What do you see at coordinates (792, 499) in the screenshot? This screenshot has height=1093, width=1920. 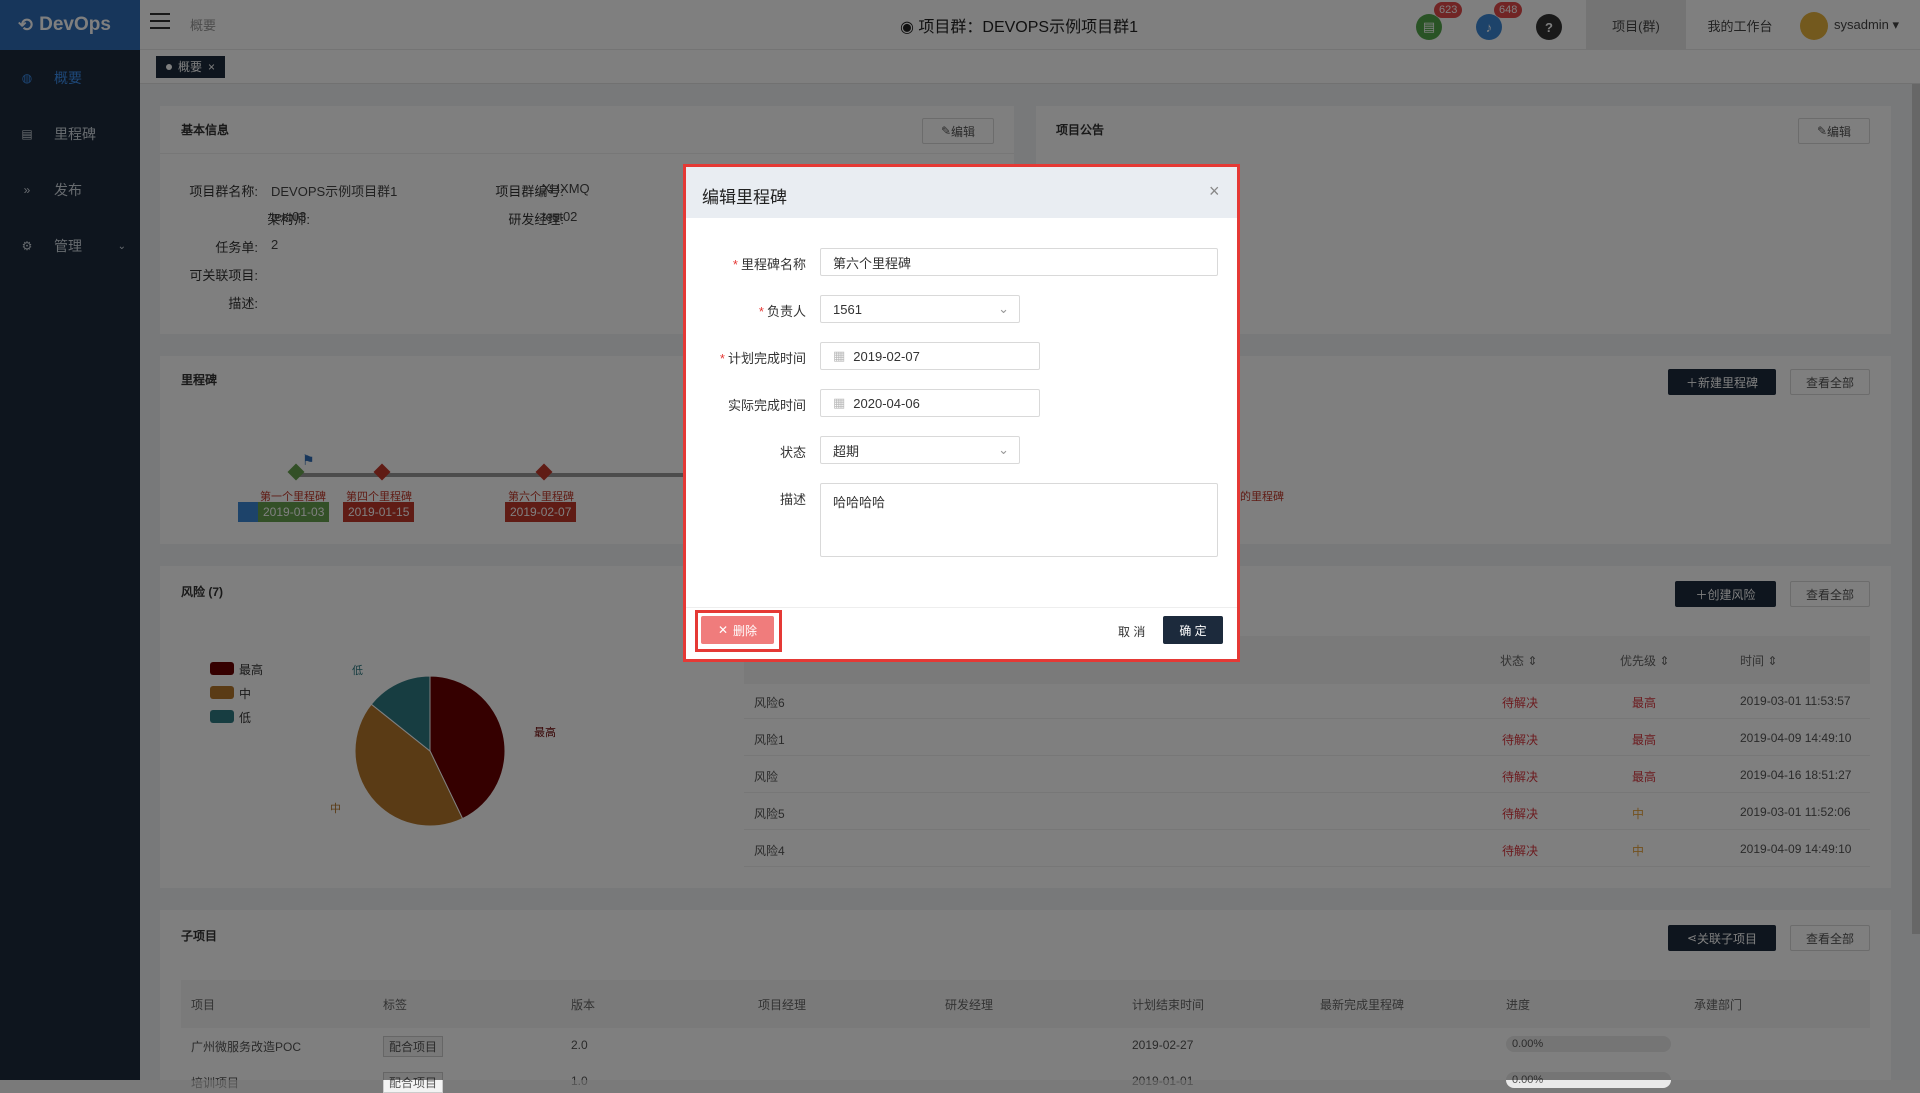 I see `description-label: 描述` at bounding box center [792, 499].